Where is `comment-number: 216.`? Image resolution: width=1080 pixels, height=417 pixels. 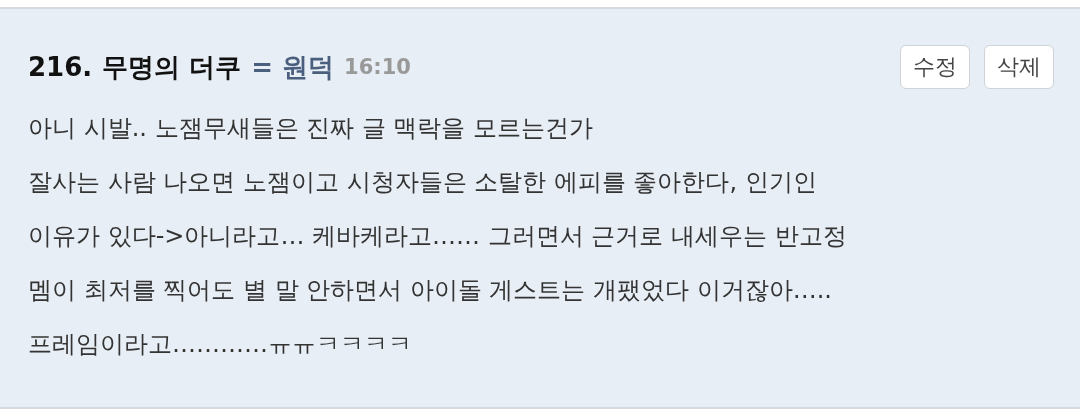 comment-number: 216. is located at coordinates (60, 67).